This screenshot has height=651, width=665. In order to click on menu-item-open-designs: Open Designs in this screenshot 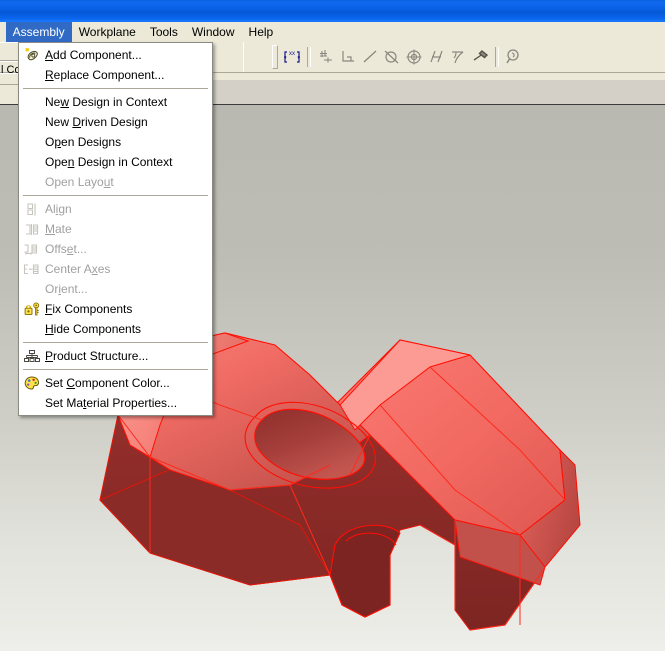, I will do `click(115, 142)`.